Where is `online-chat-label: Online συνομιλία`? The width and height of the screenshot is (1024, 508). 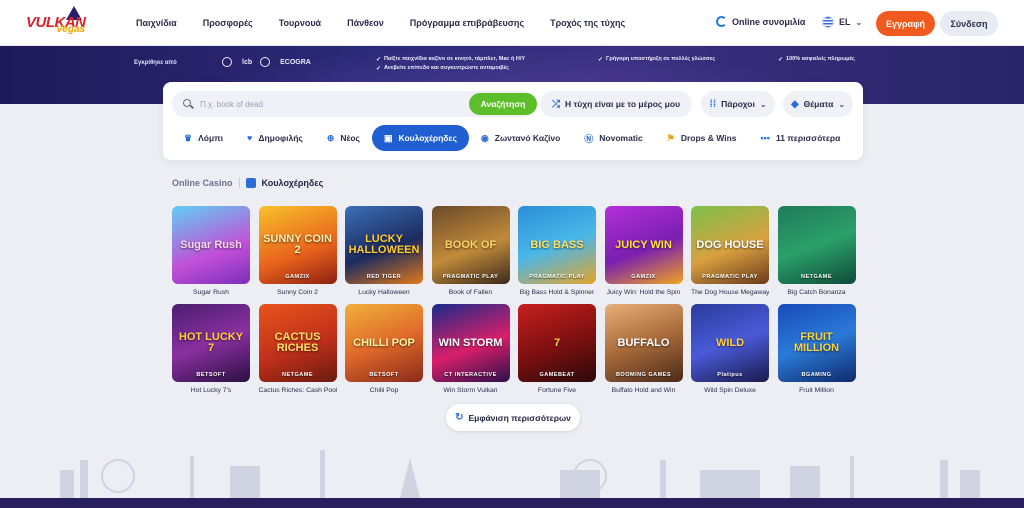
online-chat-label: Online συνομιλία is located at coordinates (769, 21).